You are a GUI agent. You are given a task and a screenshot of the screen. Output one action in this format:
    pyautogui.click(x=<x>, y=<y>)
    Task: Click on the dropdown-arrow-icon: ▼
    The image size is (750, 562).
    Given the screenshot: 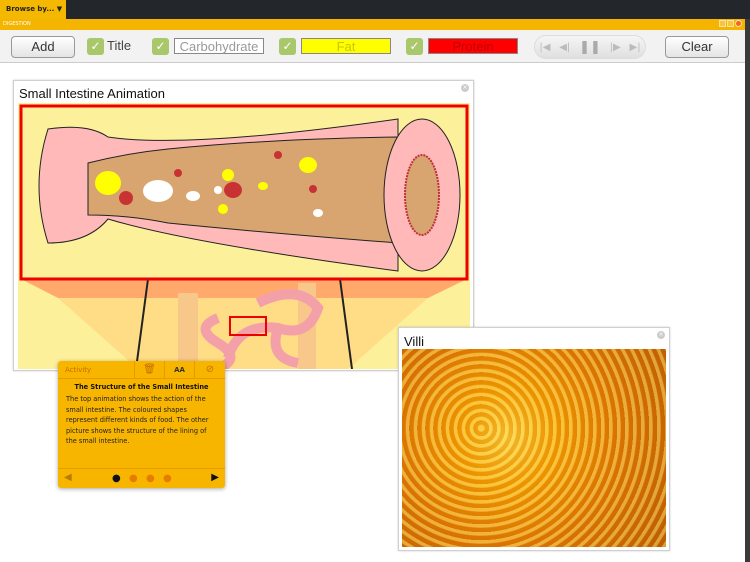 What is the action you would take?
    pyautogui.click(x=59, y=9)
    